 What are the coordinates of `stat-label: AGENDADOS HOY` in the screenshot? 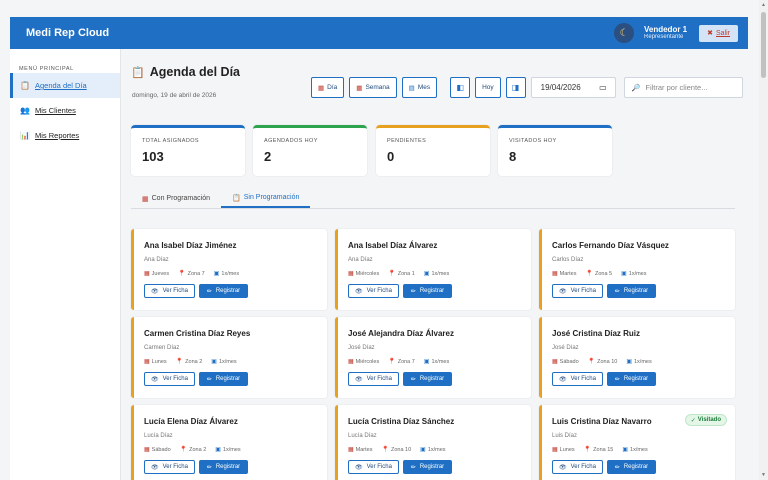 It's located at (291, 141).